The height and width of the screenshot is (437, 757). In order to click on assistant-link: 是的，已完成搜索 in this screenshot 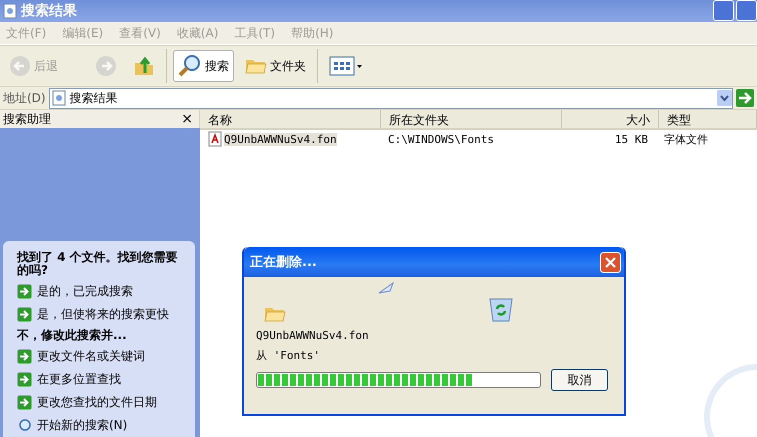, I will do `click(85, 291)`.